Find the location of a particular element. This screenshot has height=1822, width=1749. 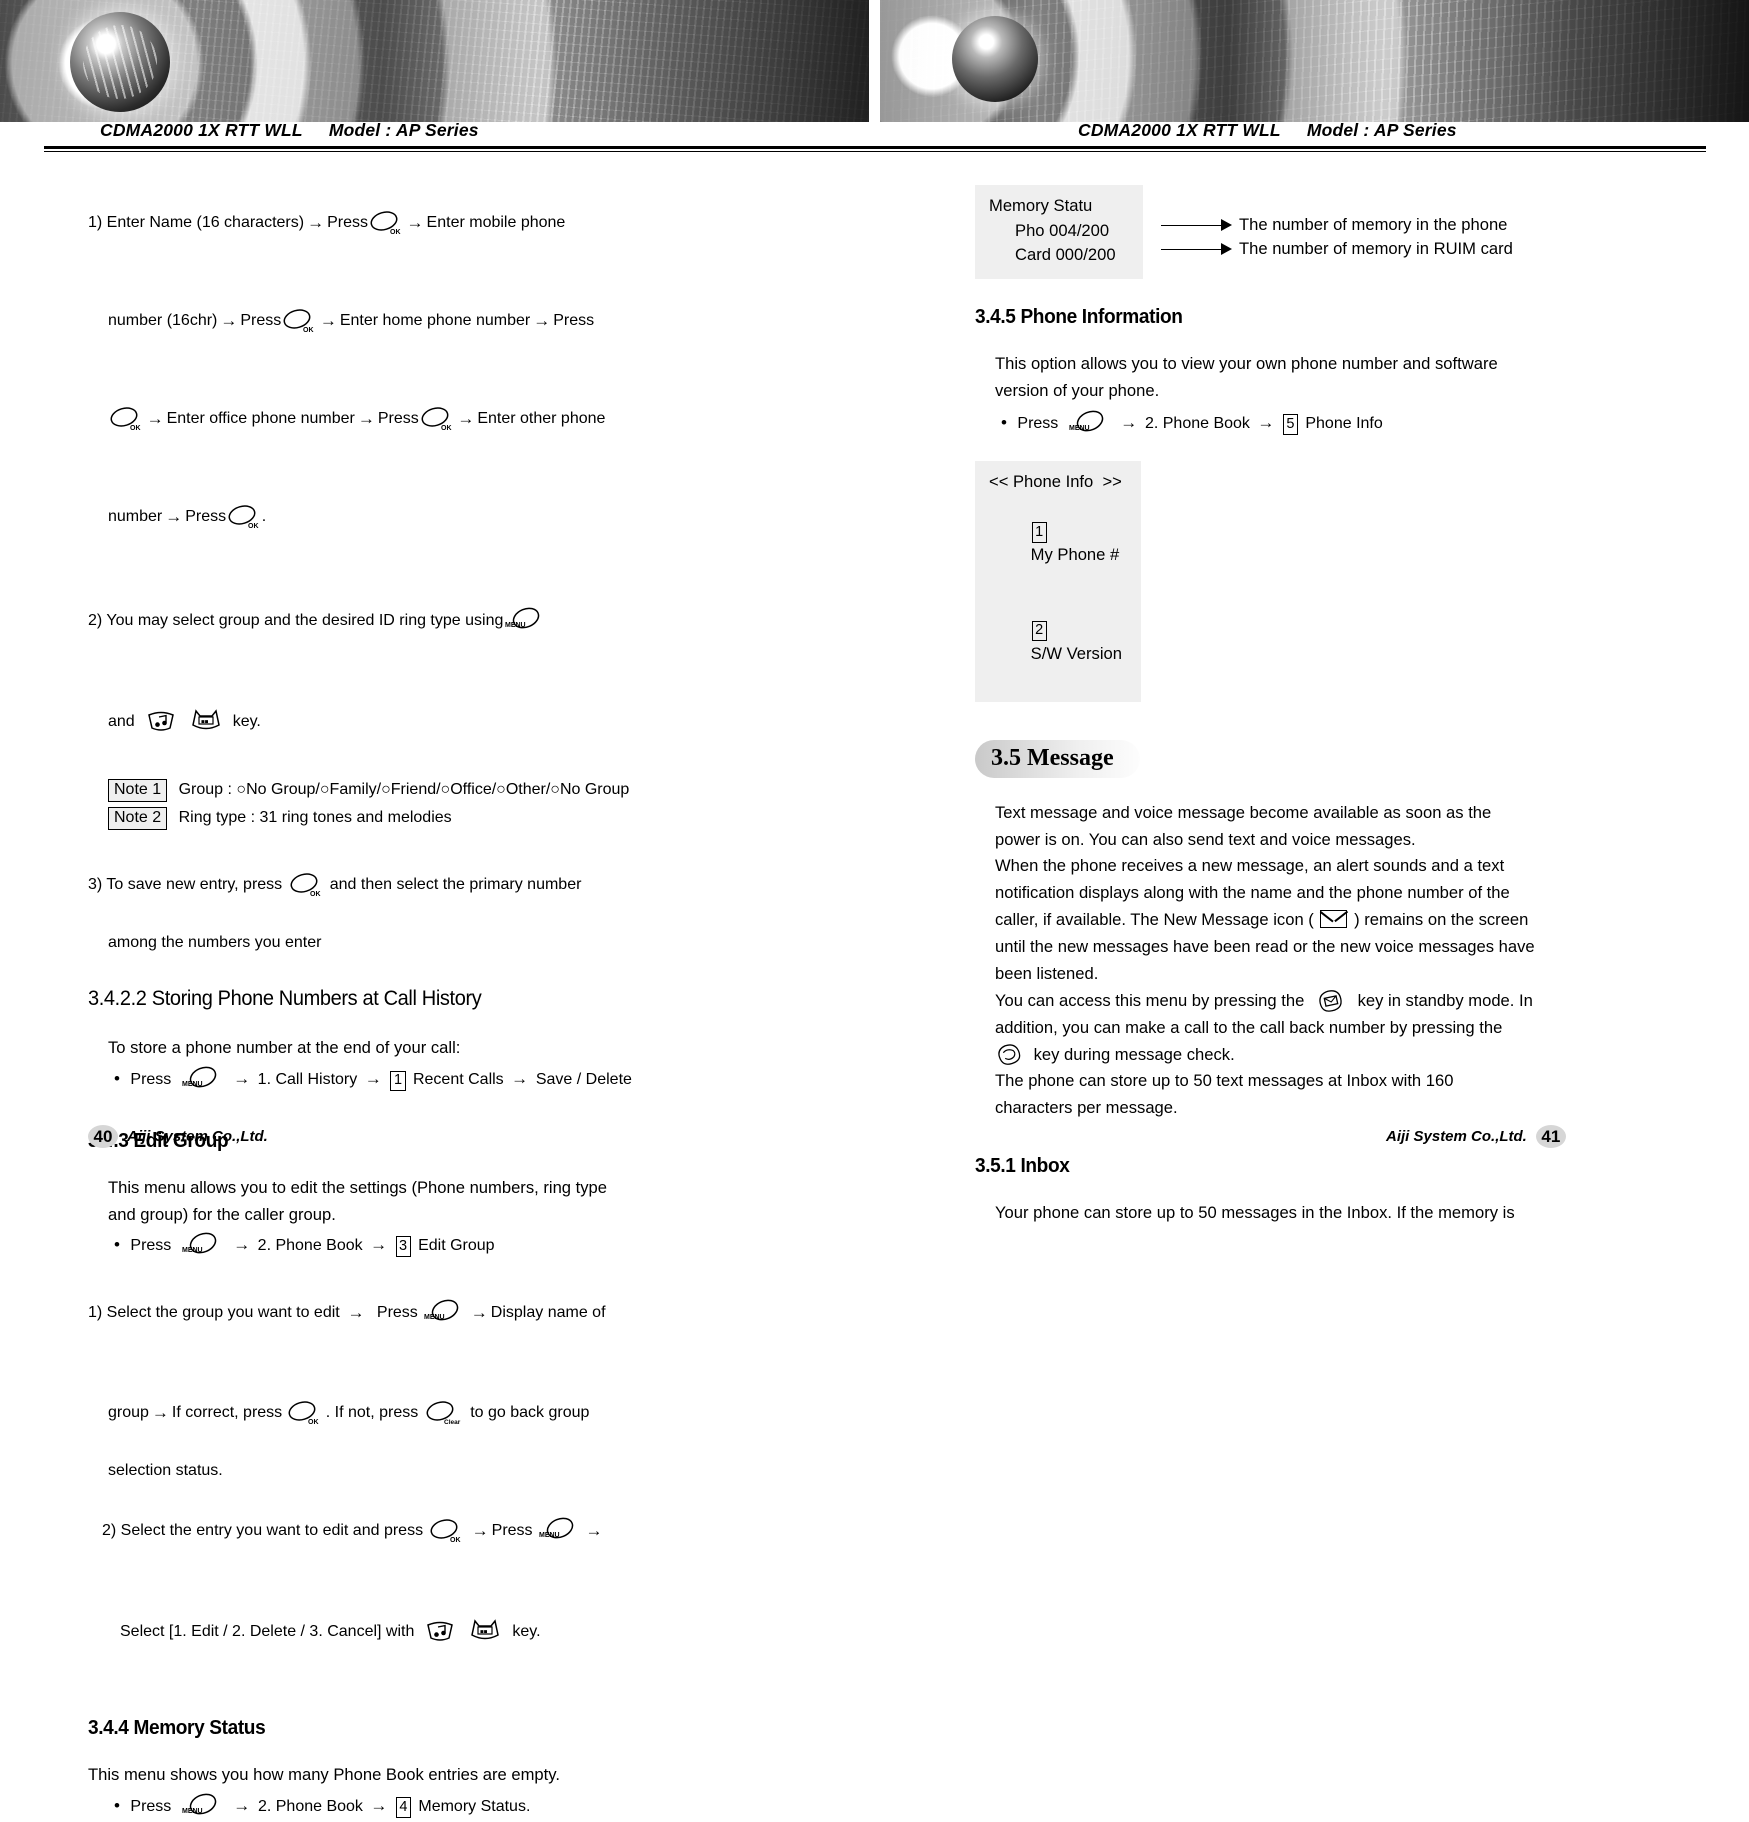

lcd-item-1-label: My Phone # is located at coordinates (1075, 555).